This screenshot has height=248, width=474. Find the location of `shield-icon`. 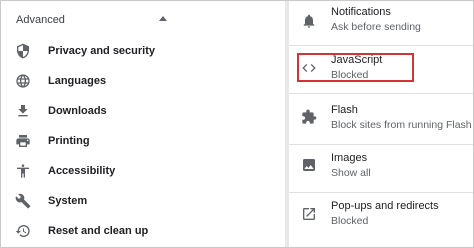

shield-icon is located at coordinates (23, 51).